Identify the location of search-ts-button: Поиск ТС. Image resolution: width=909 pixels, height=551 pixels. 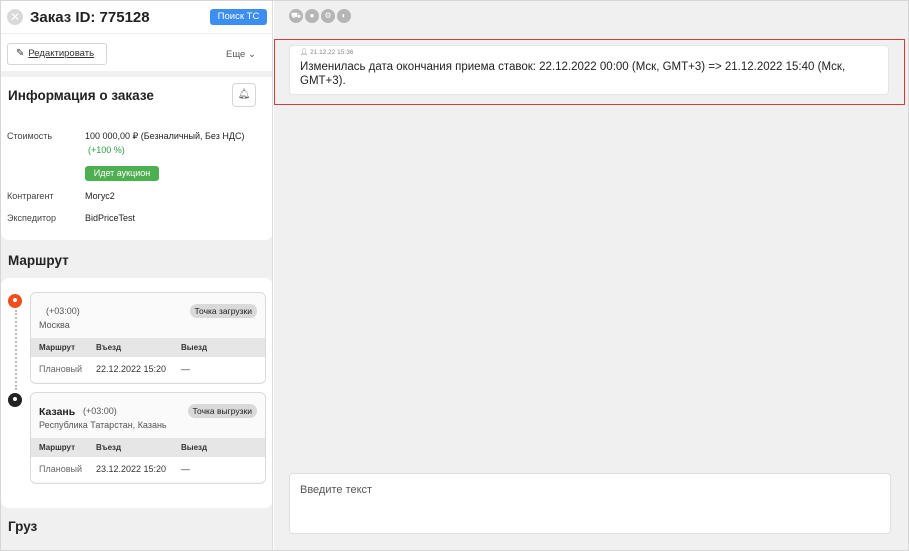
(238, 17).